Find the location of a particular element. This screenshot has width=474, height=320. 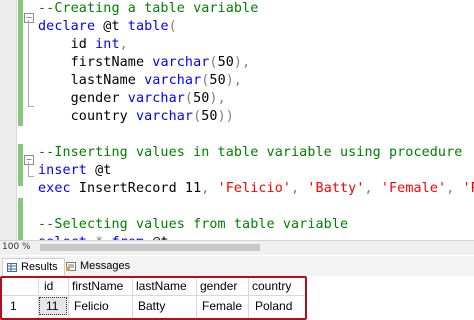

code-line: country varchar(50)) is located at coordinates (136, 117).